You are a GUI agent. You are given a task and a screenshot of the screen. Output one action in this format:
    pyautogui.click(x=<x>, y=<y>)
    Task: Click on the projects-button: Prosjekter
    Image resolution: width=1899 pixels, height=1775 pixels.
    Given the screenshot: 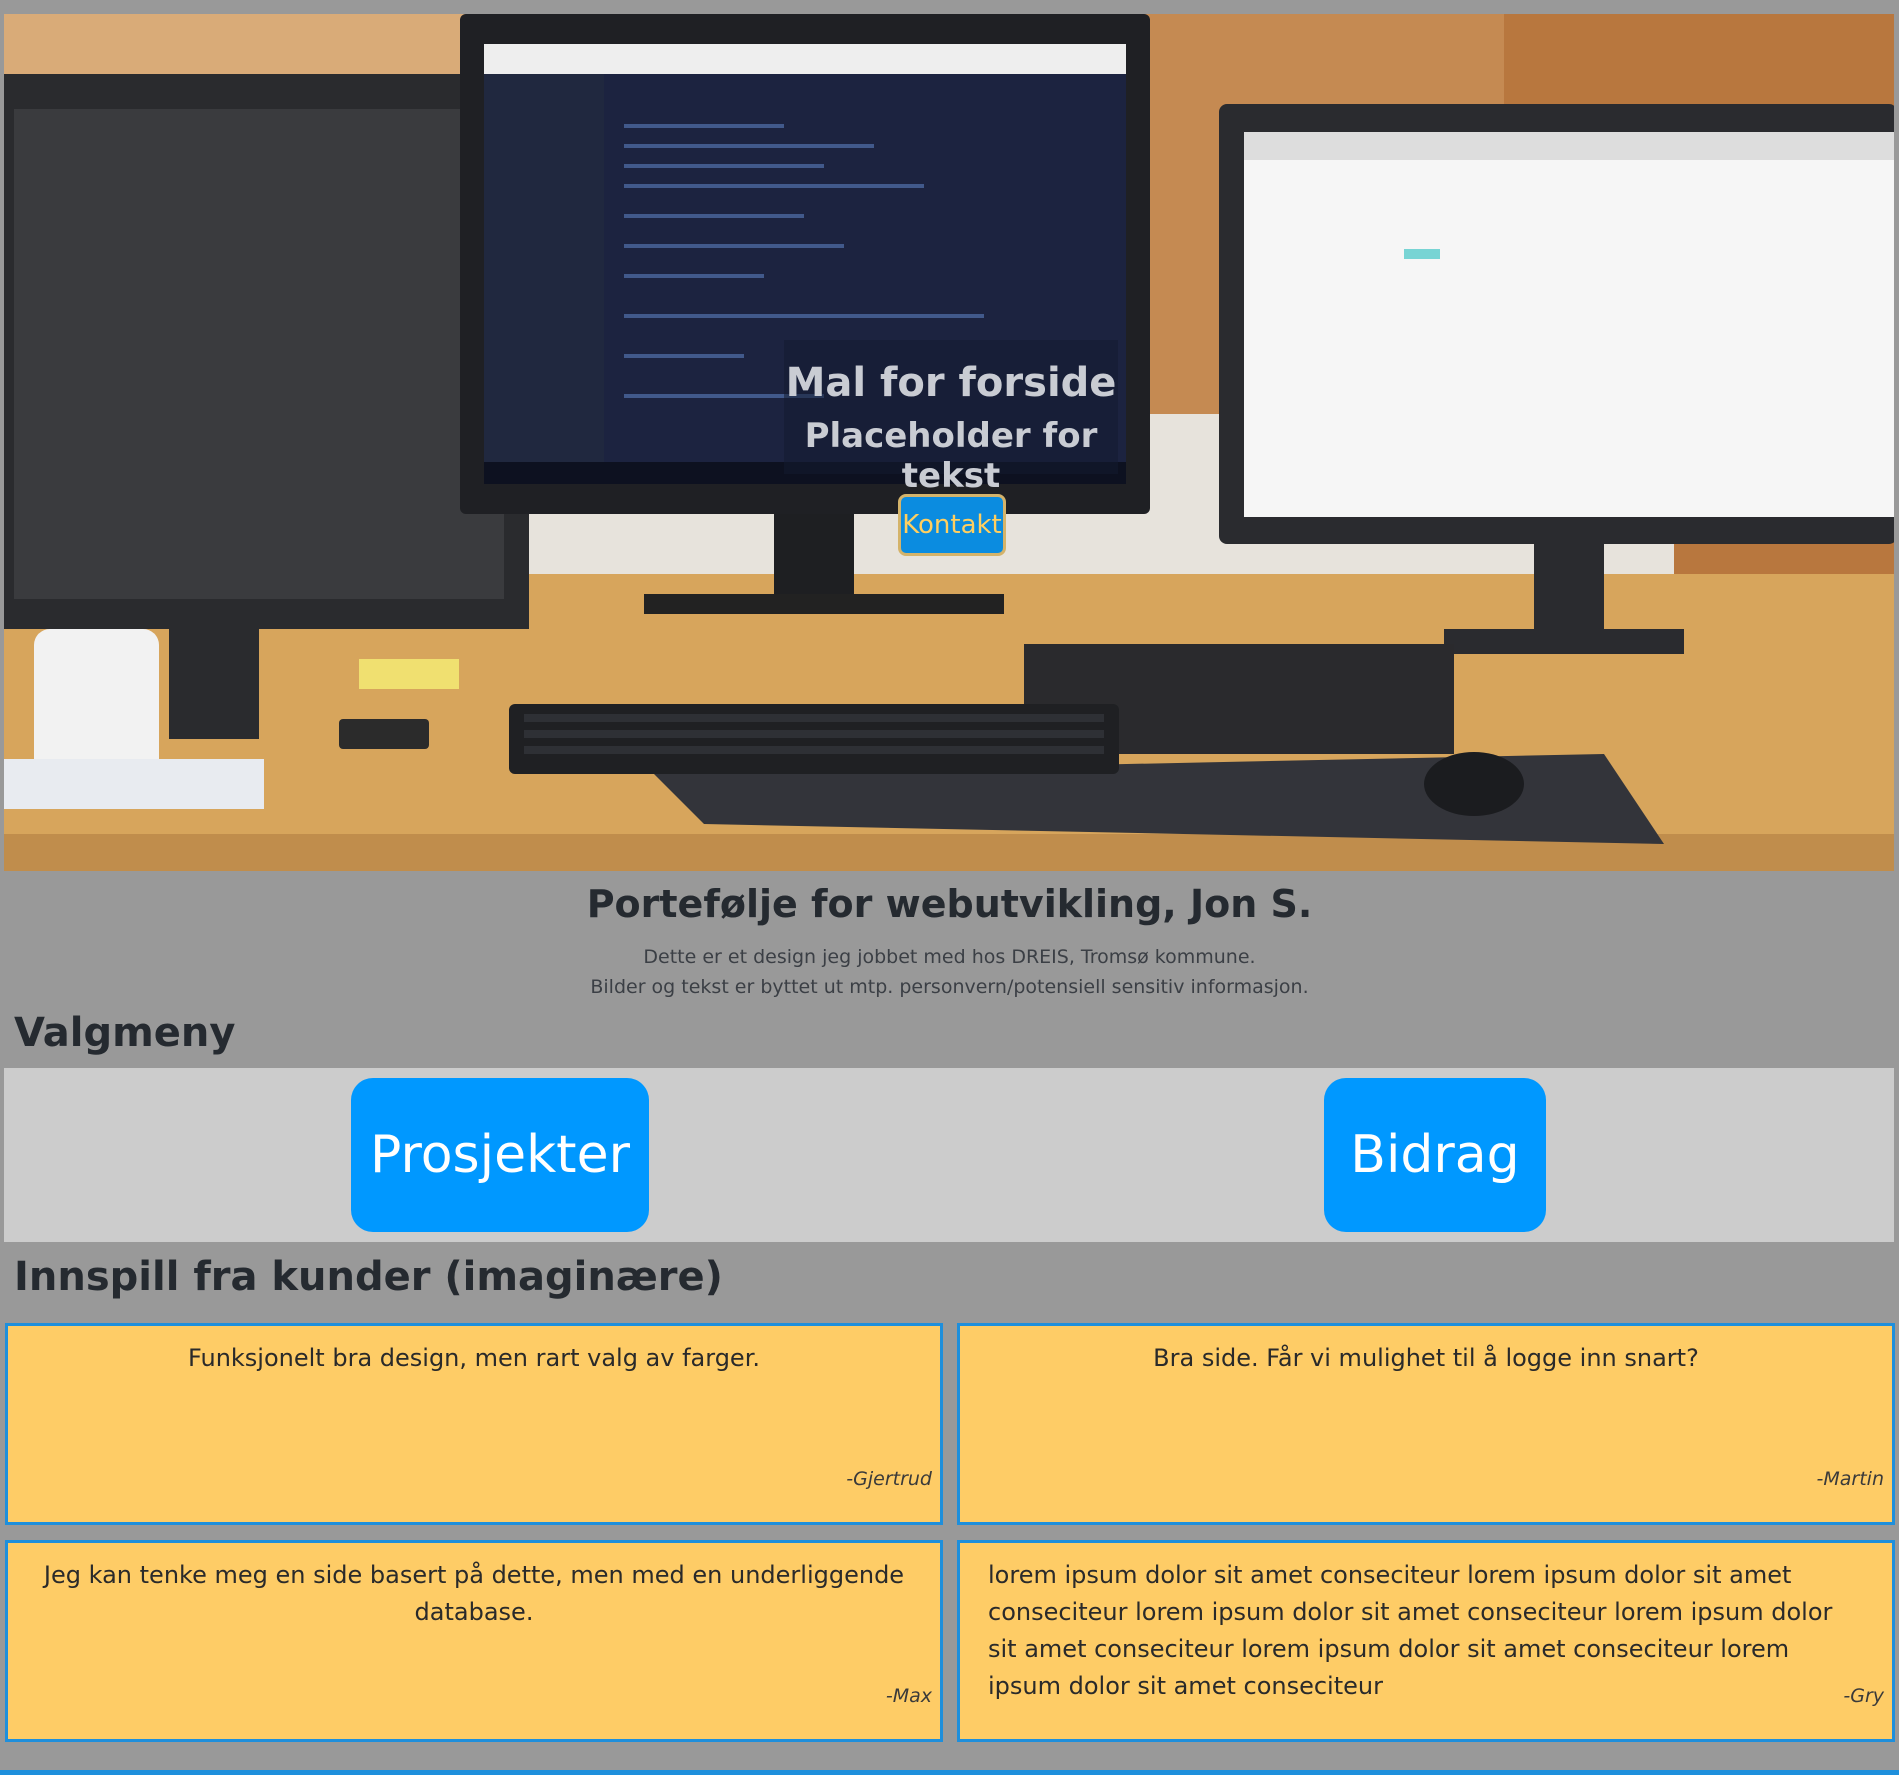 What is the action you would take?
    pyautogui.click(x=500, y=1155)
    